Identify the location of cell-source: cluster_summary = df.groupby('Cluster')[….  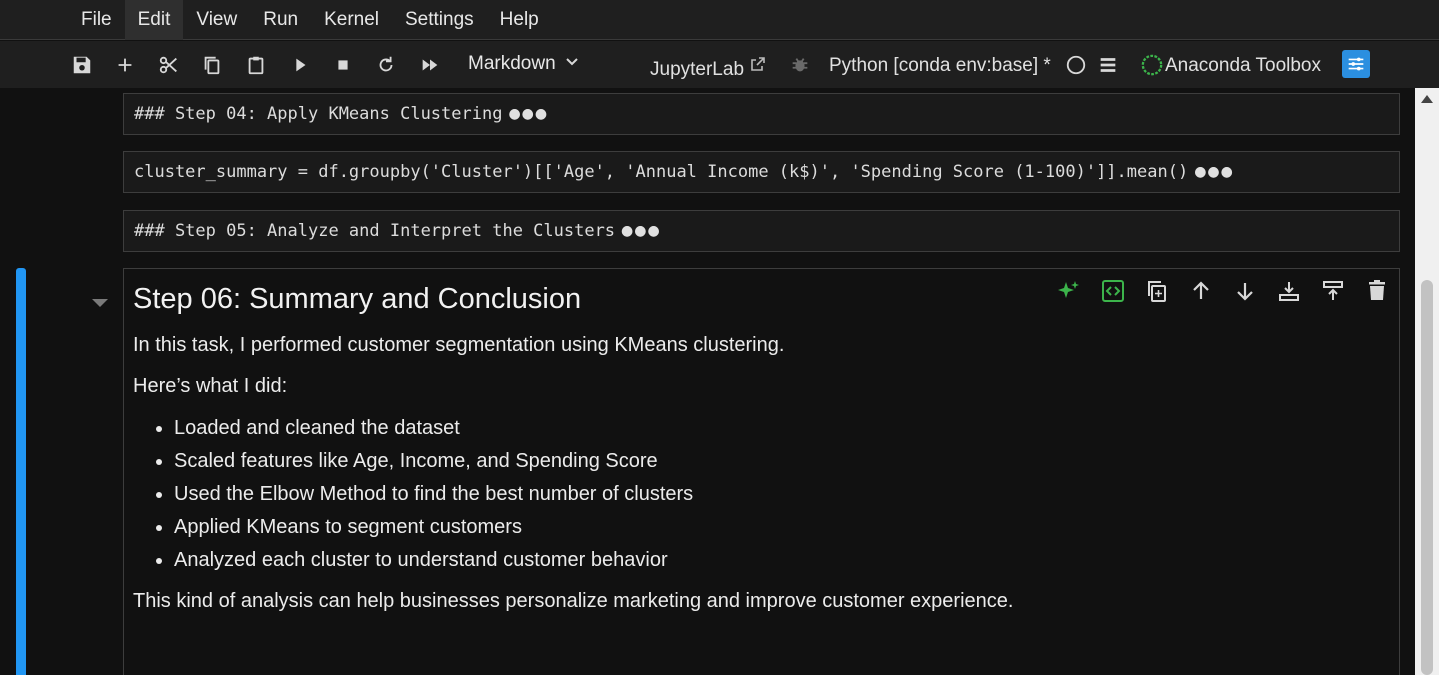
(661, 172).